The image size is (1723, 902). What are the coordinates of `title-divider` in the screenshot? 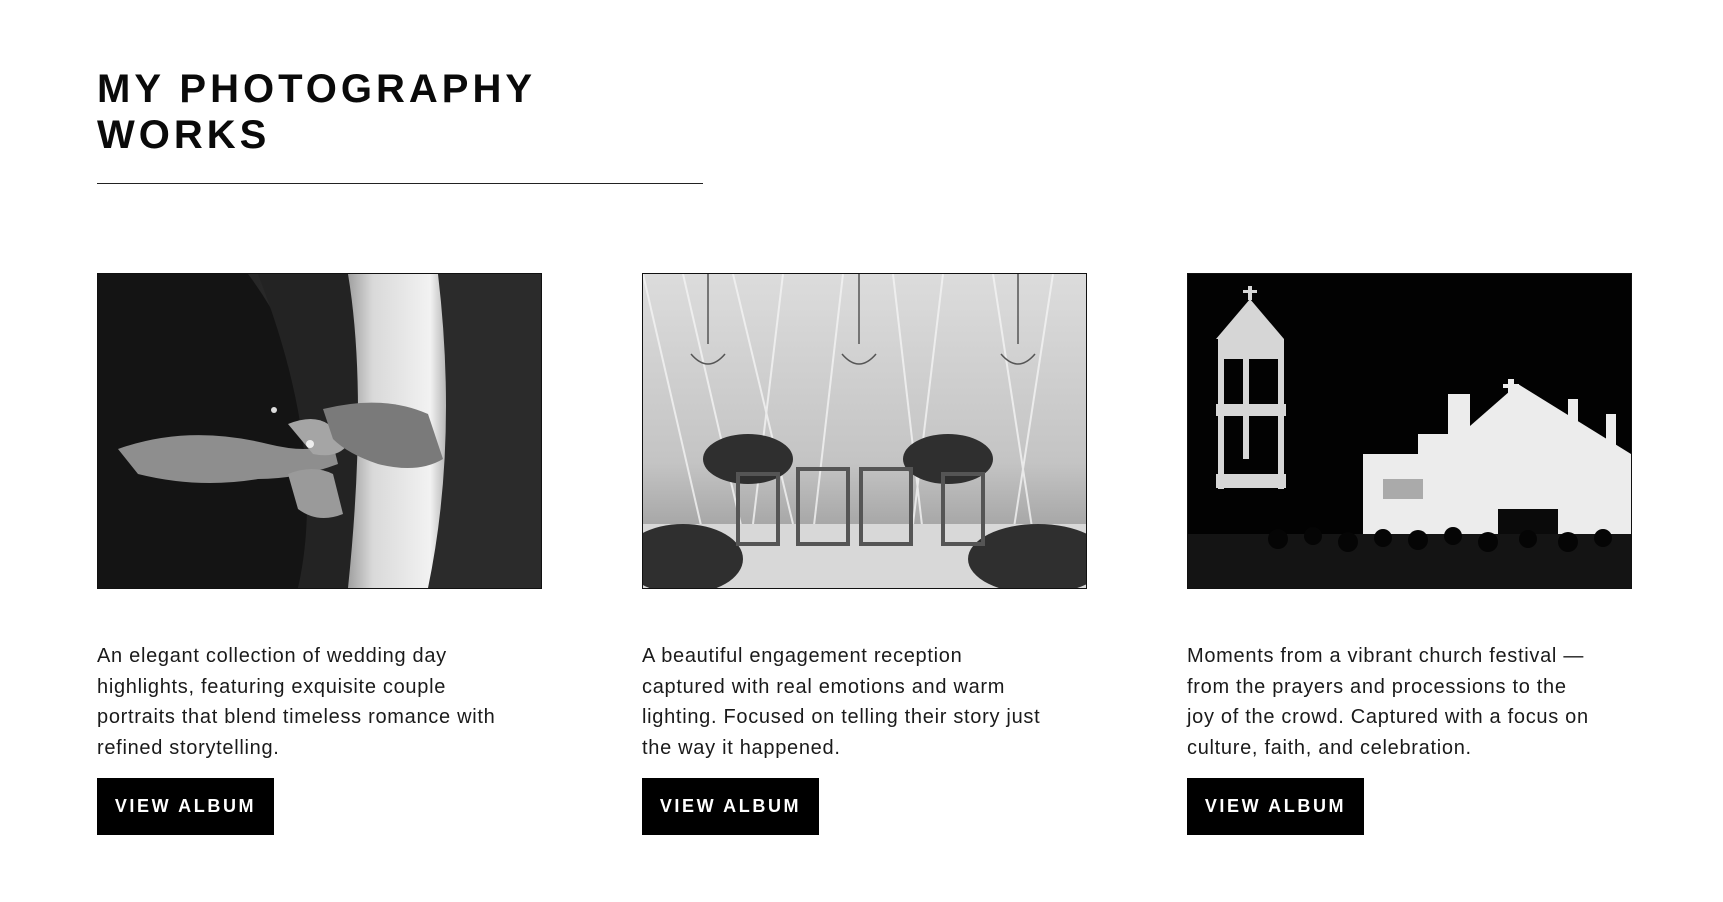 It's located at (400, 183).